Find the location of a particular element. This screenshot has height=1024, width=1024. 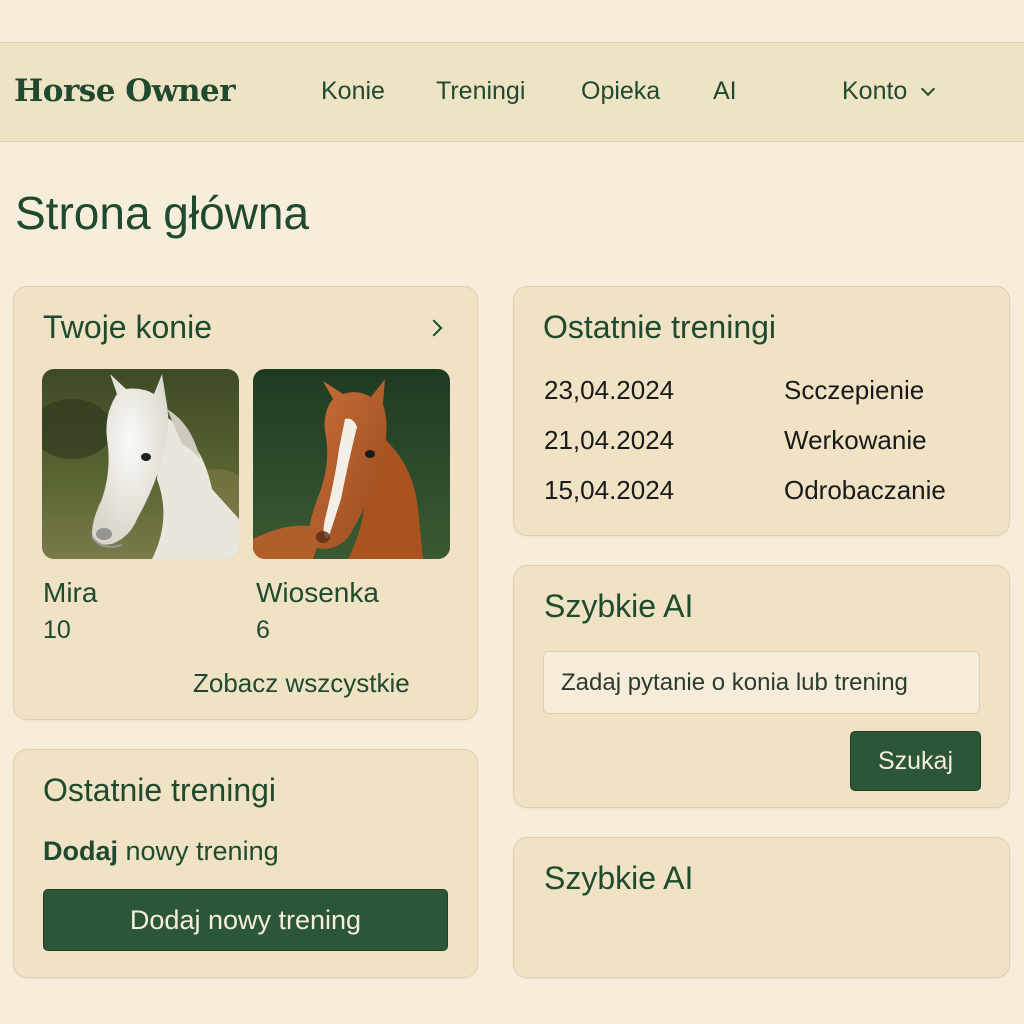

account-menu: Konto is located at coordinates (889, 91).